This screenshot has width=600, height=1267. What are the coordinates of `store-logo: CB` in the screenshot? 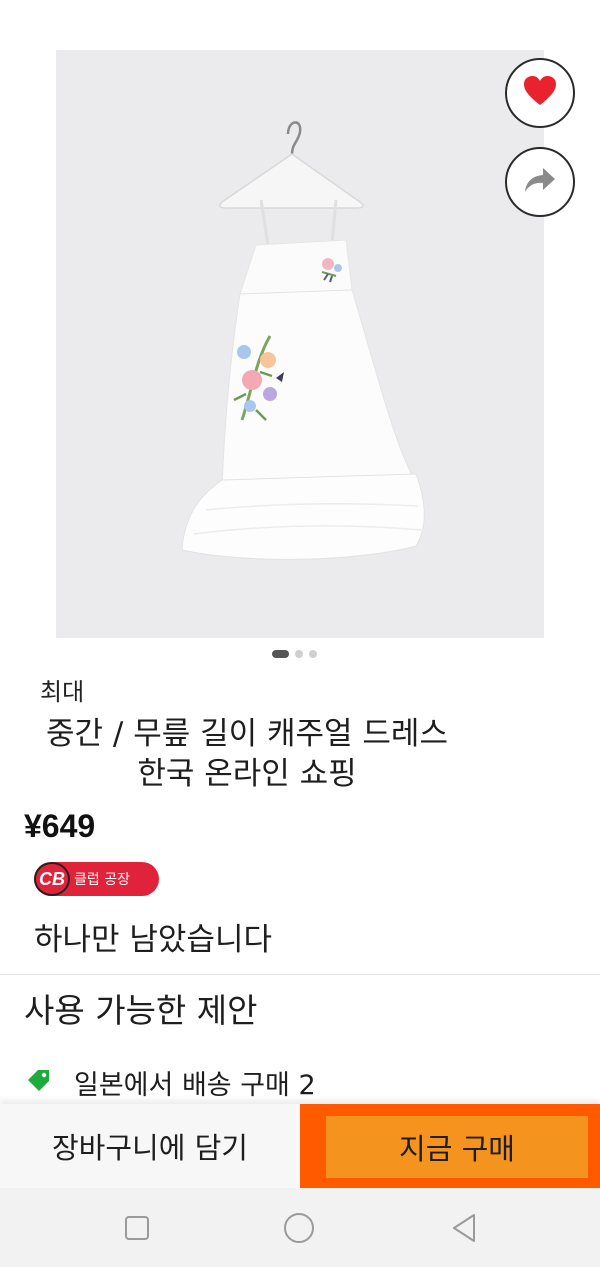 It's located at (52, 879).